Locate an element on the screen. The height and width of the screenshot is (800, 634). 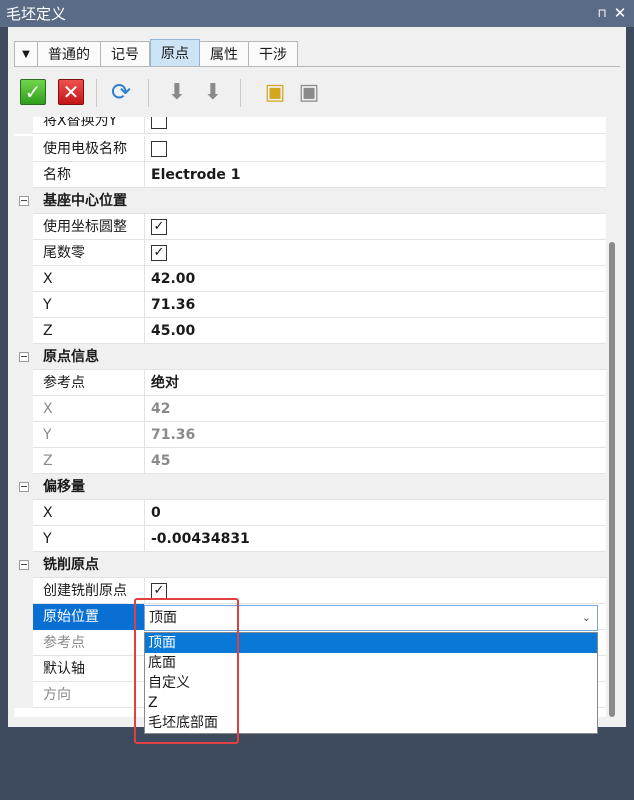
folder-tool-icon: ▣ is located at coordinates (275, 92).